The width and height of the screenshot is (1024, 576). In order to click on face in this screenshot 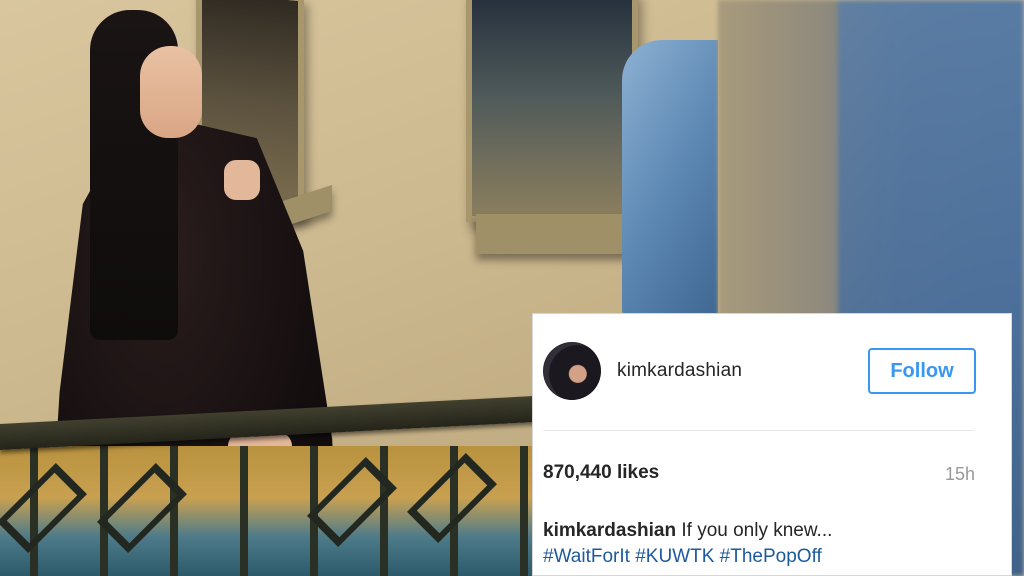, I will do `click(171, 92)`.